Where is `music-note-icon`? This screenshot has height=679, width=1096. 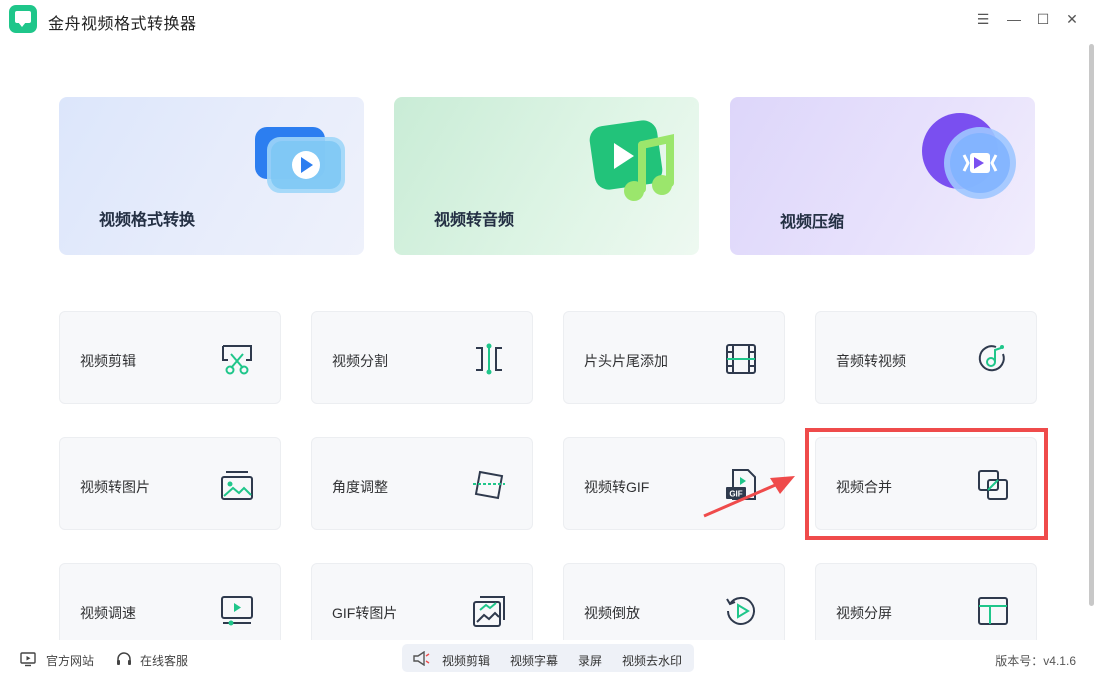
music-note-icon is located at coordinates (631, 160).